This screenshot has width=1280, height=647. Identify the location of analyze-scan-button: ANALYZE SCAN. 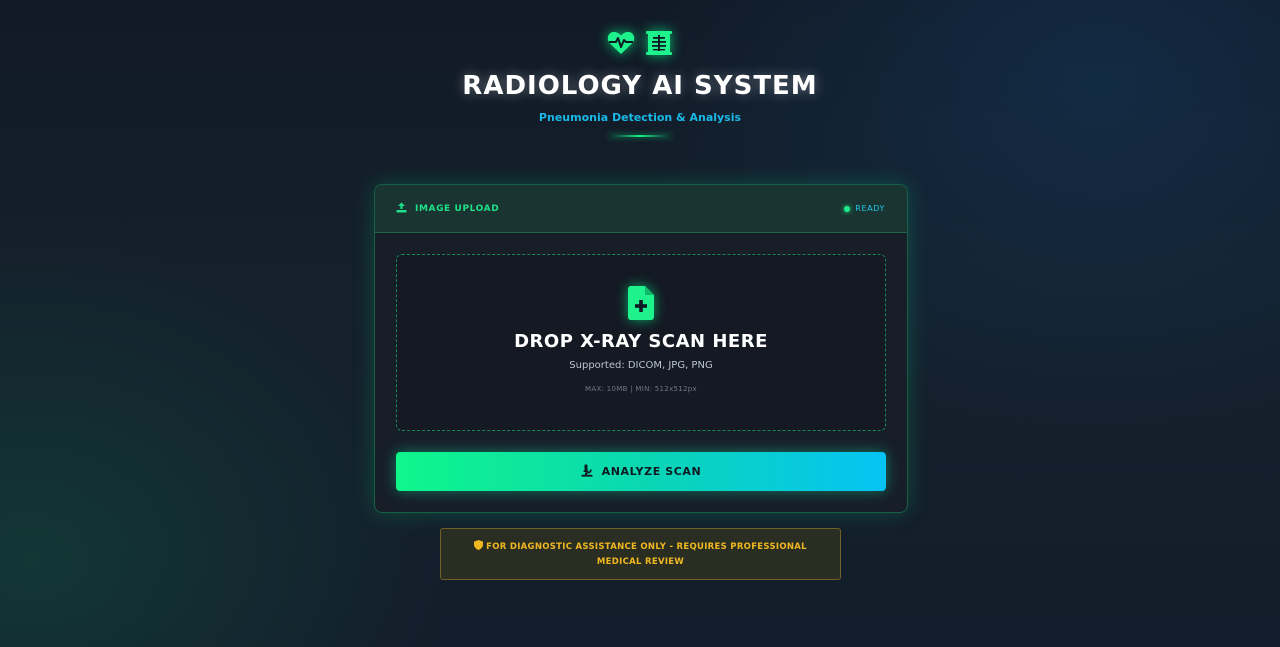
(641, 471).